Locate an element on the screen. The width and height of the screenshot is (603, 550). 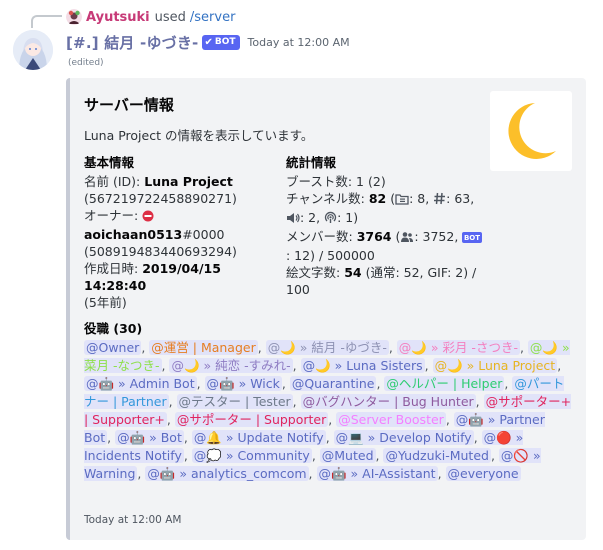
role-mention: @運営 | Manager is located at coordinates (203, 347).